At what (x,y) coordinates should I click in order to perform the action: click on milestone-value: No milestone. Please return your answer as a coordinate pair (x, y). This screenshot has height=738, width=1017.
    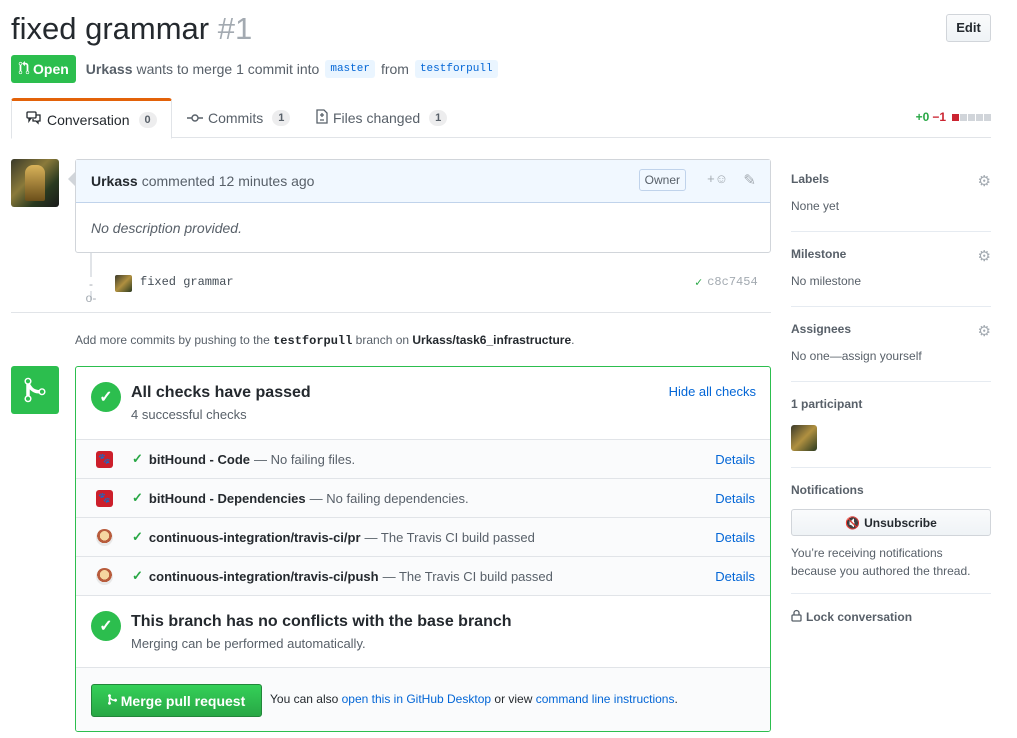
    Looking at the image, I should click on (826, 281).